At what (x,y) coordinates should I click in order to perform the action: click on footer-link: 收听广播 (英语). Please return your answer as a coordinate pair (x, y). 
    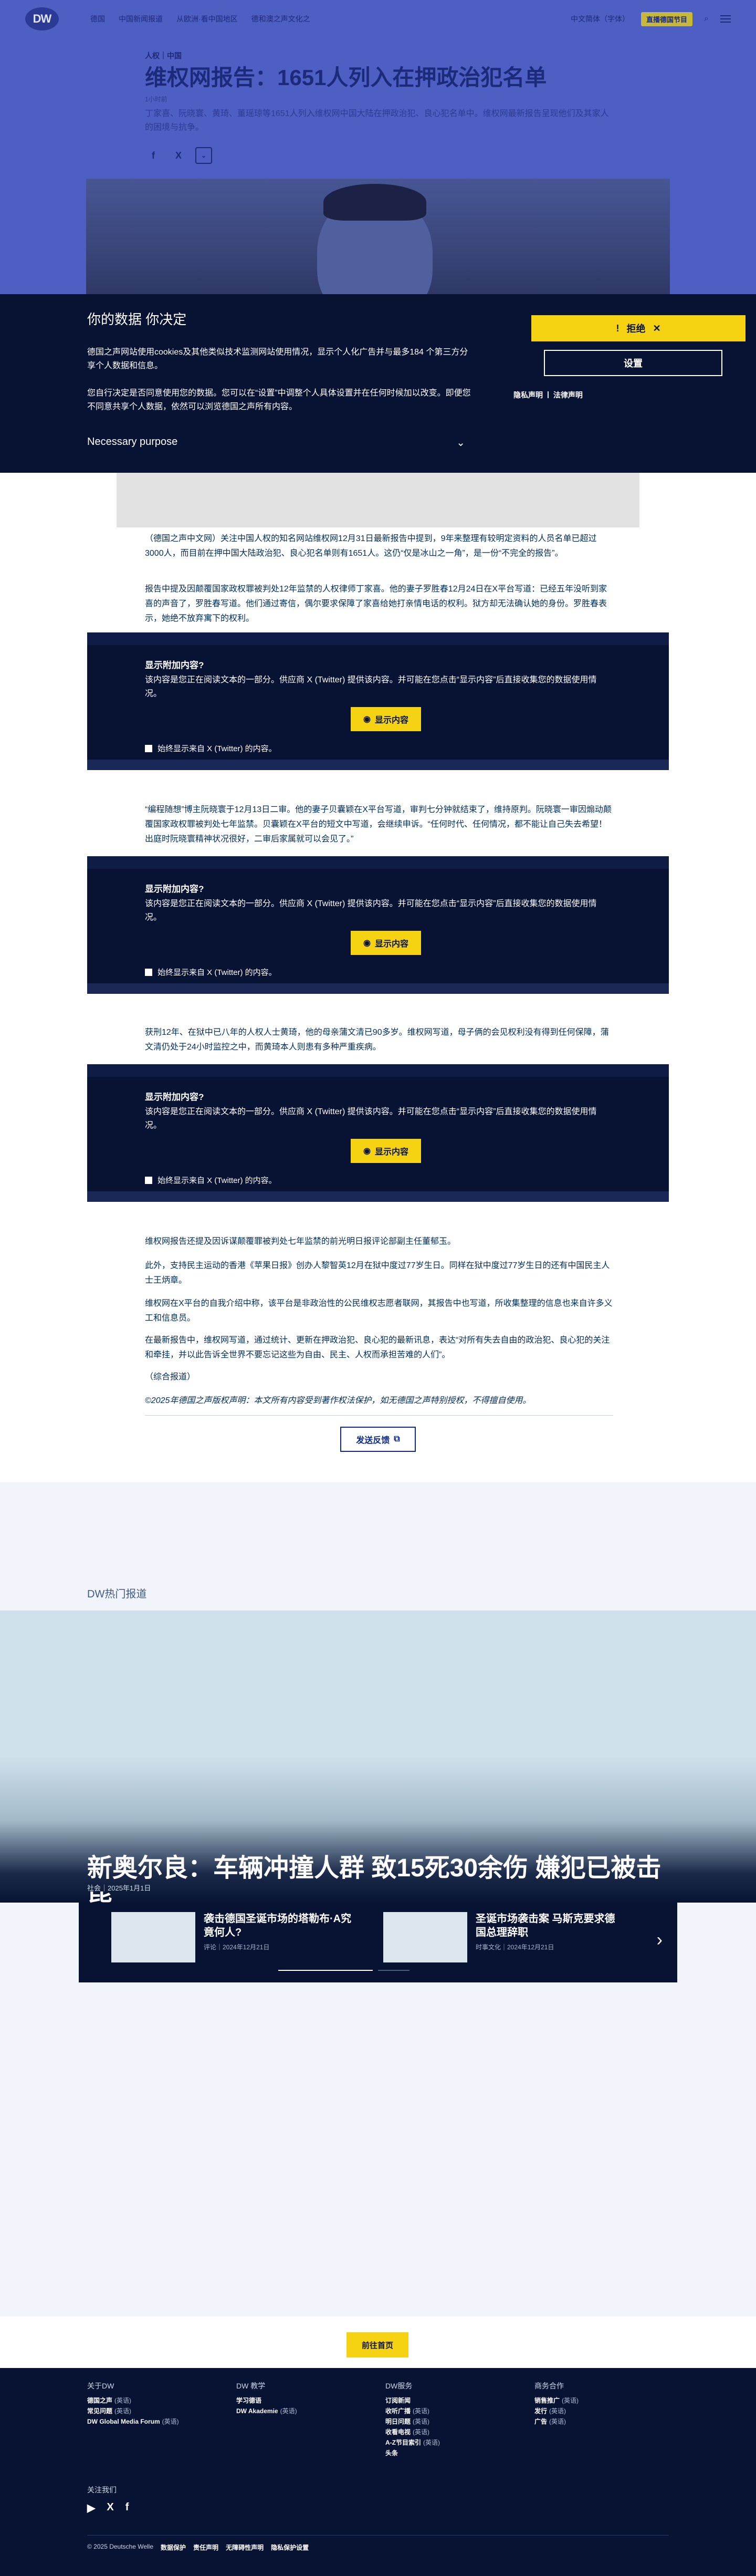
    Looking at the image, I should click on (453, 2411).